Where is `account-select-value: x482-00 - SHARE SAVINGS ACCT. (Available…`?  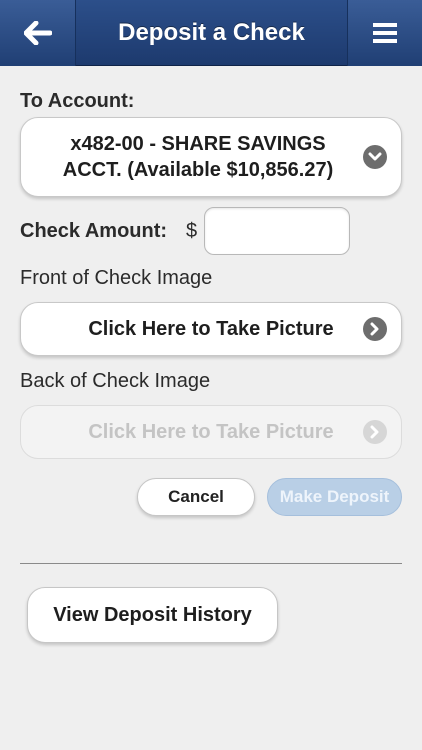 account-select-value: x482-00 - SHARE SAVINGS ACCT. (Available… is located at coordinates (211, 157).